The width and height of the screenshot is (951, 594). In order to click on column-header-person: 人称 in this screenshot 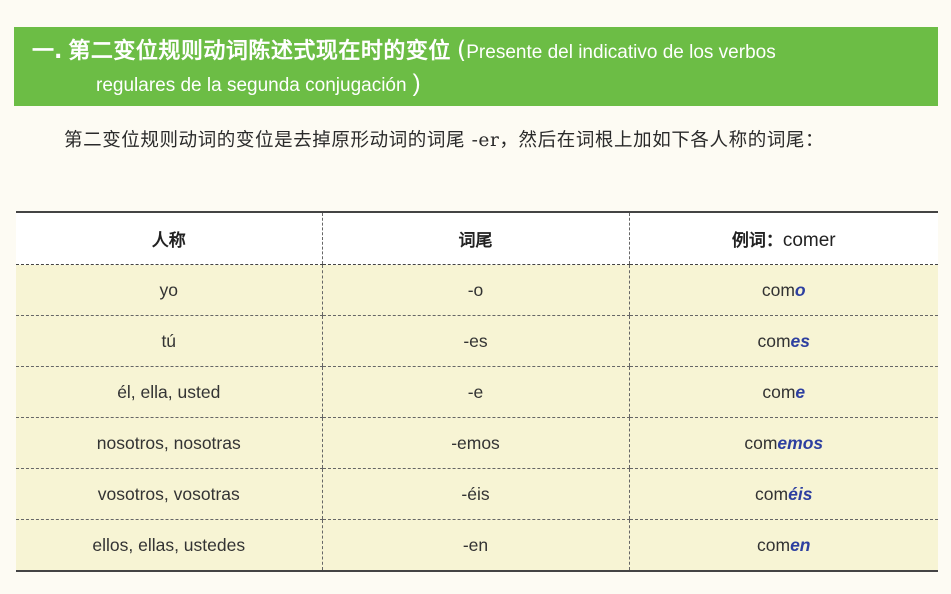, I will do `click(169, 238)`.